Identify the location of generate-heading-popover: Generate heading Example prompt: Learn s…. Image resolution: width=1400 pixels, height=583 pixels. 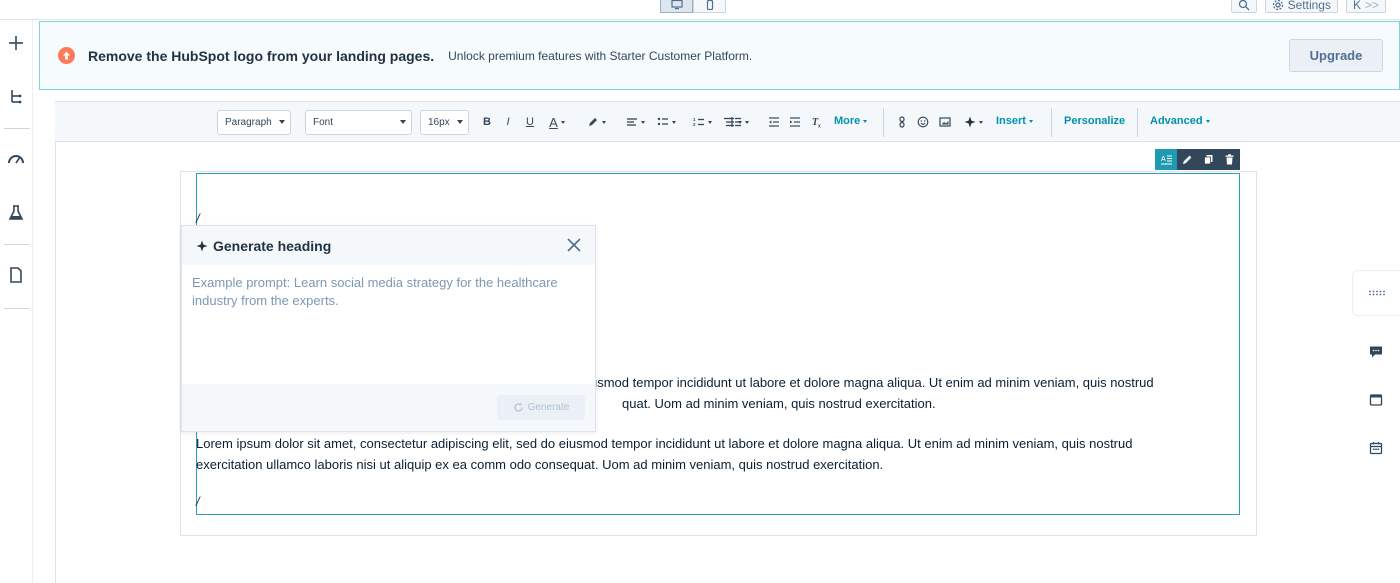
(388, 328).